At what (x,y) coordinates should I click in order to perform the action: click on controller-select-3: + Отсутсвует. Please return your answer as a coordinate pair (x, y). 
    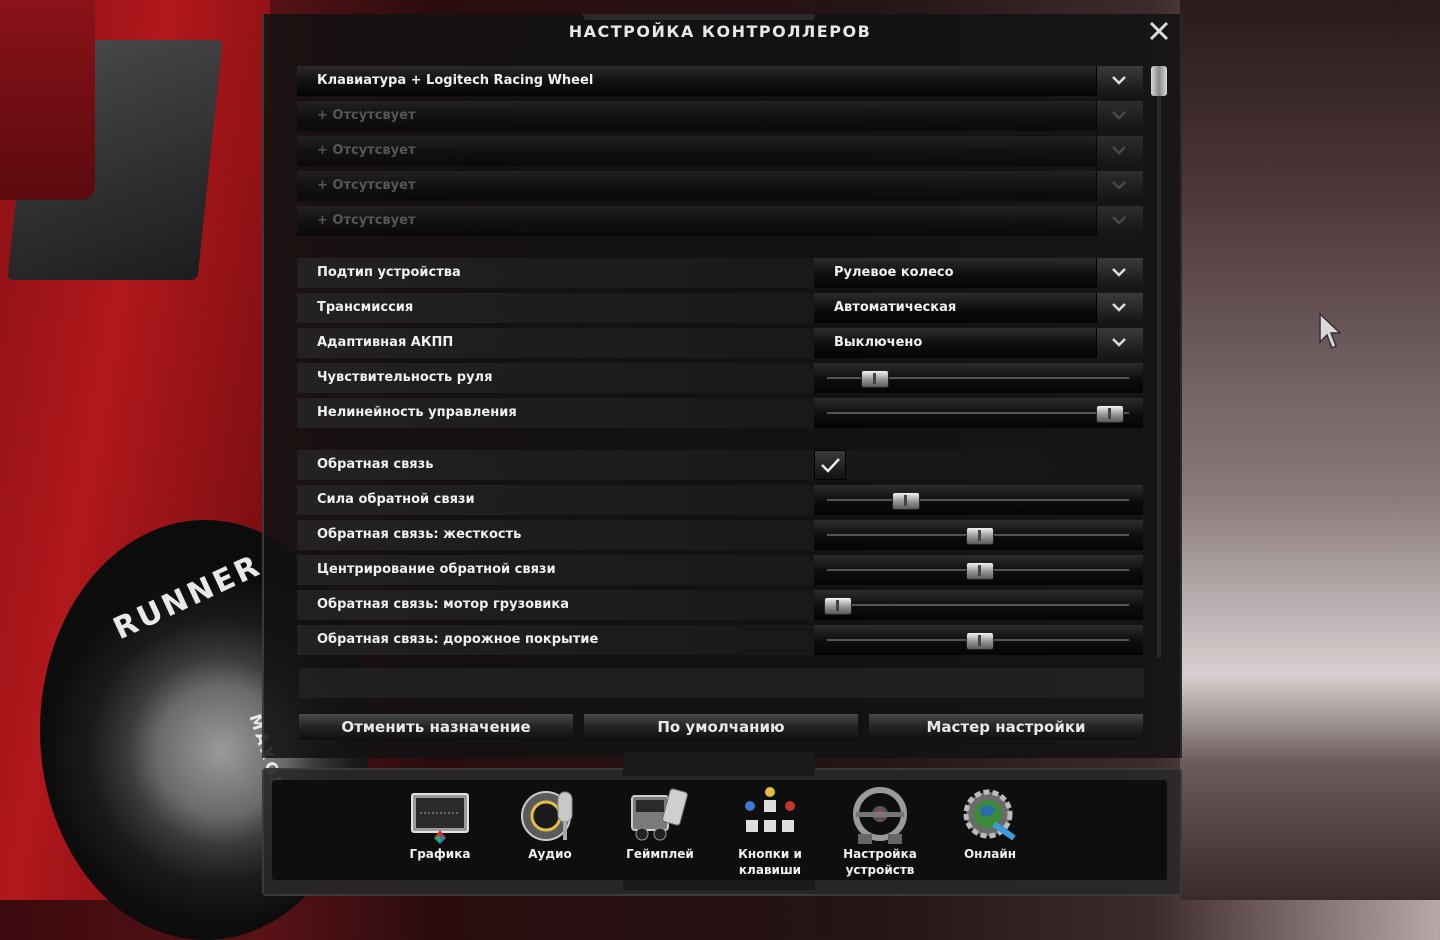
    Looking at the image, I should click on (720, 151).